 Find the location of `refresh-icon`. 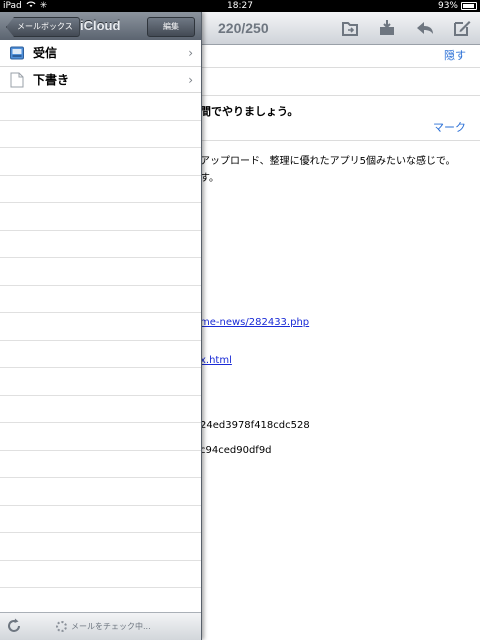

refresh-icon is located at coordinates (14, 626).